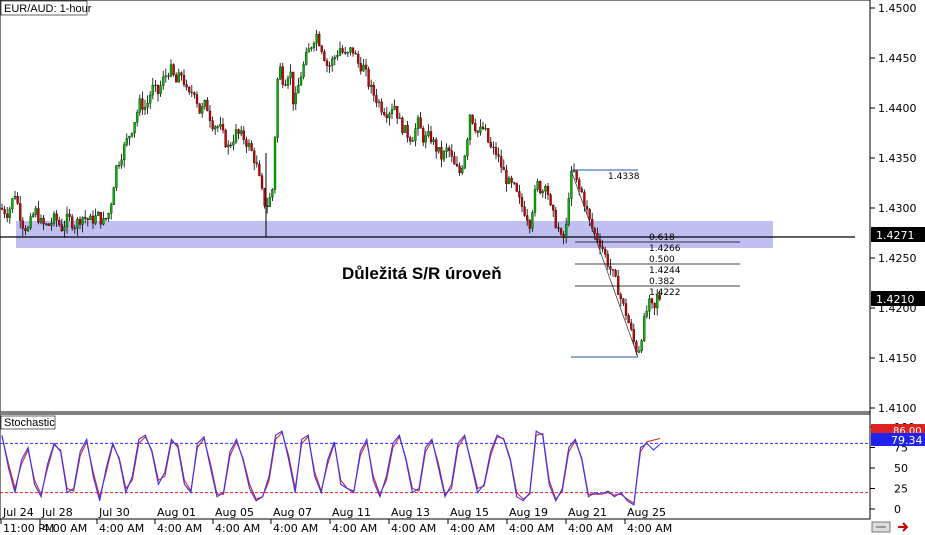 This screenshot has width=925, height=535. Describe the element at coordinates (662, 238) in the screenshot. I see `fib-ratio-label: 0.618` at that location.